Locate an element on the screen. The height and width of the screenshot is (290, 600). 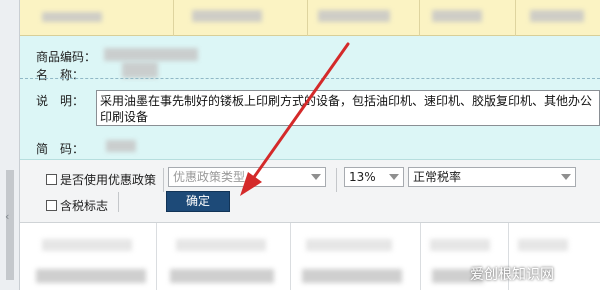
tax-included-label: 含税标志 is located at coordinates (84, 206).